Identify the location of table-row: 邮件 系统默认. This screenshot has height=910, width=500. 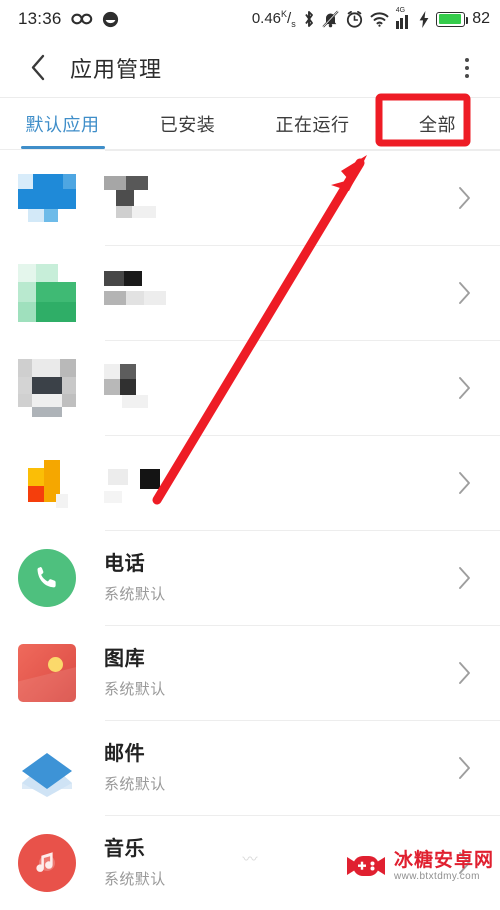
(250, 767).